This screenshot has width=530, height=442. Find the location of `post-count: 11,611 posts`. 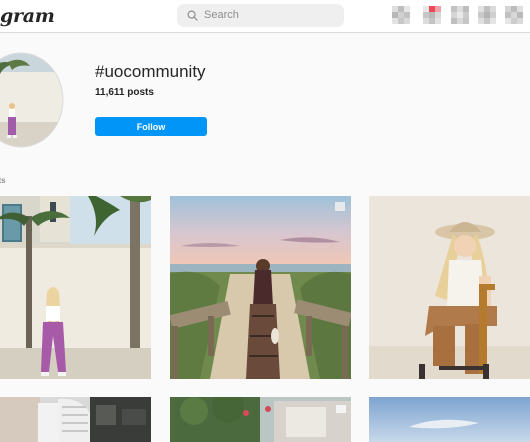

post-count: 11,611 posts is located at coordinates (124, 92).